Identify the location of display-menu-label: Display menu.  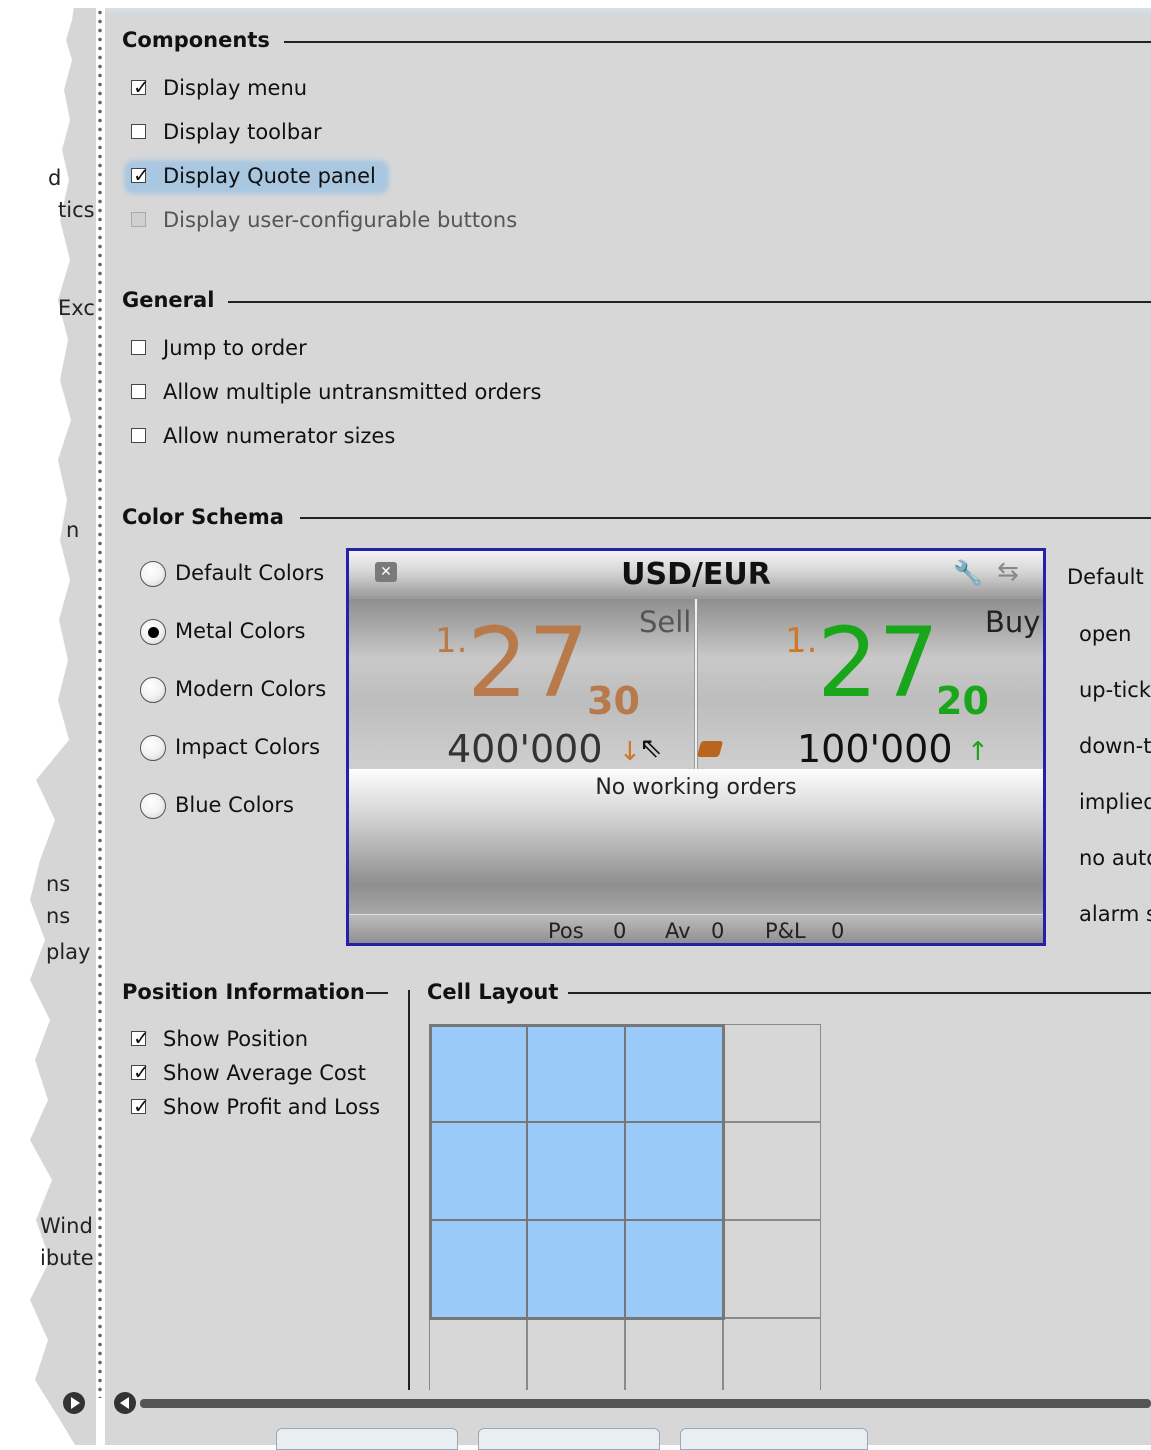
(235, 88).